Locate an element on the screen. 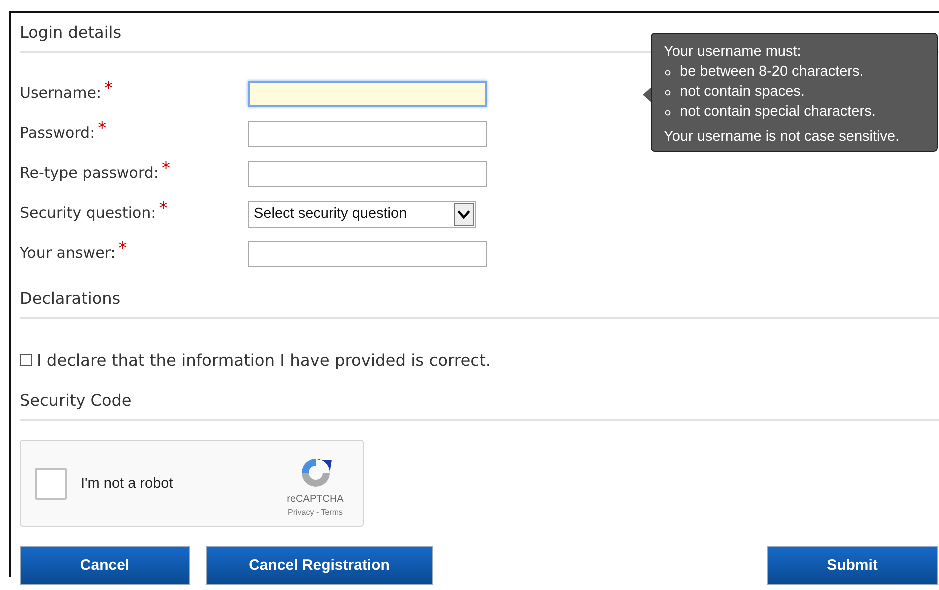 This screenshot has height=590, width=939. checkbox-label: I'm not a robot is located at coordinates (127, 484).